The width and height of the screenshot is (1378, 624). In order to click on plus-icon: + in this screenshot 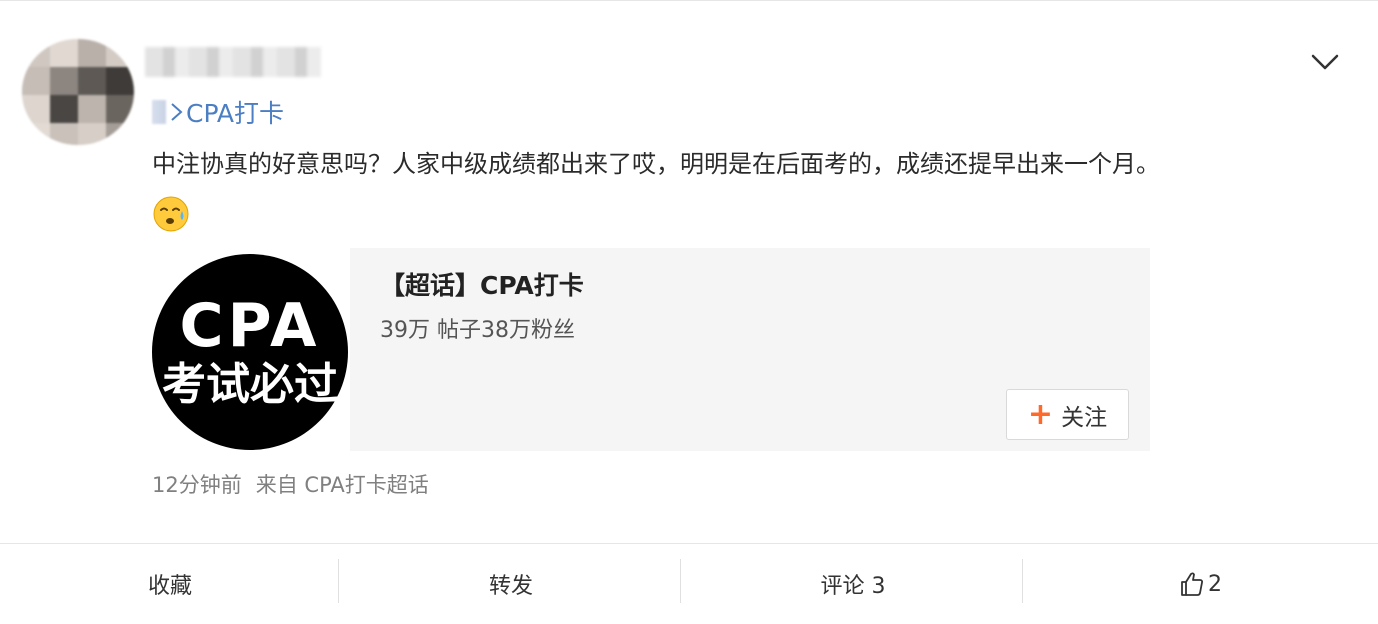, I will do `click(1040, 414)`.